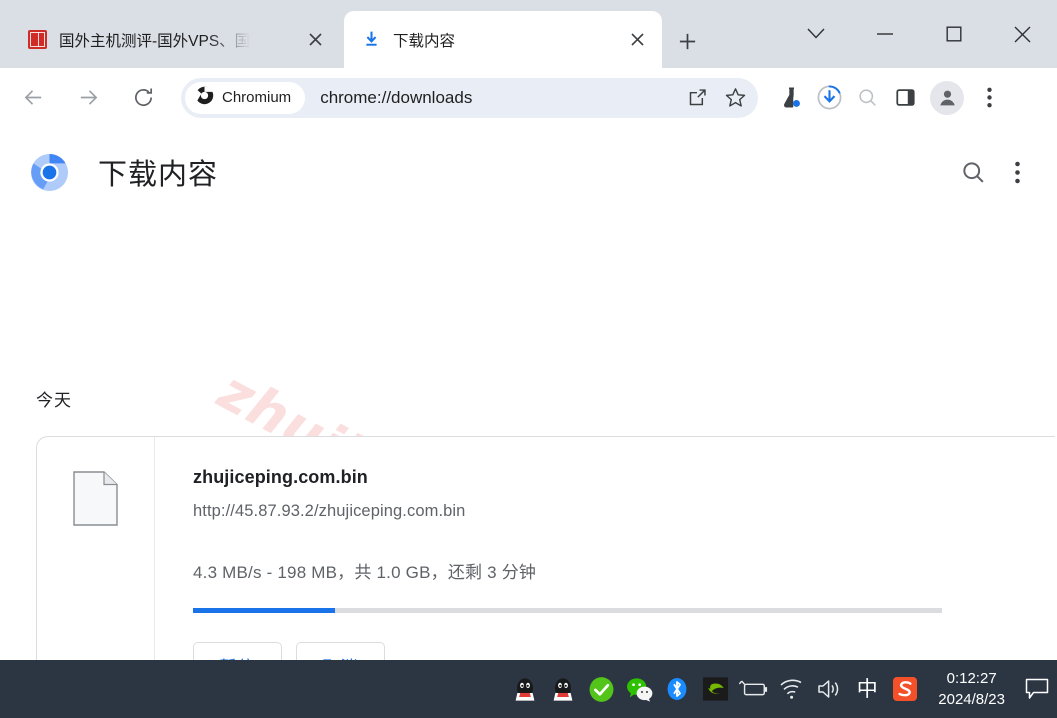 Image resolution: width=1057 pixels, height=718 pixels. I want to click on browser-tab-inactive: 国外主机测评-国外VPS、国, so click(175, 39).